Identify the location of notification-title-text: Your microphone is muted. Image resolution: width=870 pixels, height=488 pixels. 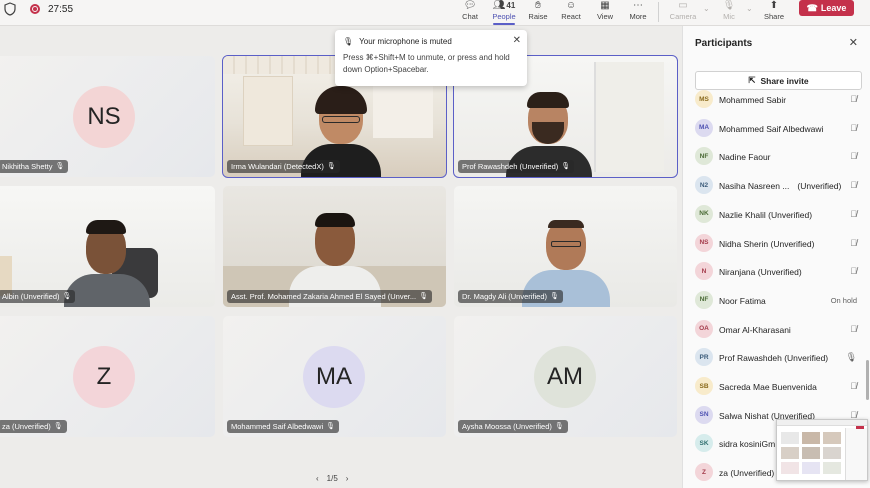
(405, 41).